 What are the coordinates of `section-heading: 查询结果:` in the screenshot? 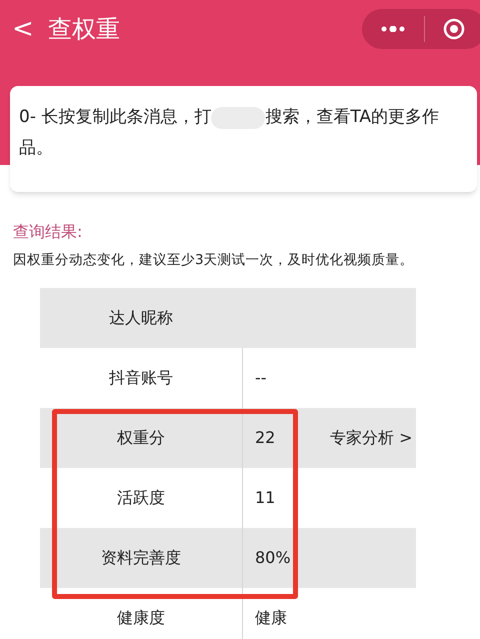 It's located at (48, 232).